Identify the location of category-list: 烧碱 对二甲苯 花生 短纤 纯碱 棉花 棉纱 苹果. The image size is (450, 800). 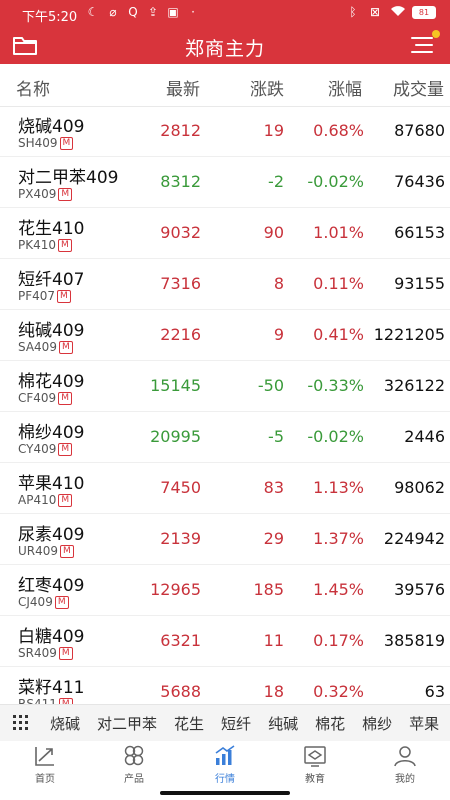
(244, 723).